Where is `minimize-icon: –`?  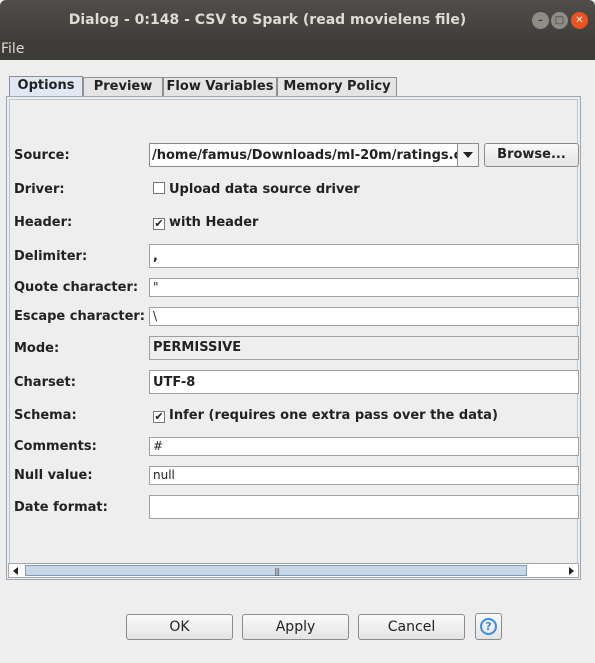
minimize-icon: – is located at coordinates (540, 20).